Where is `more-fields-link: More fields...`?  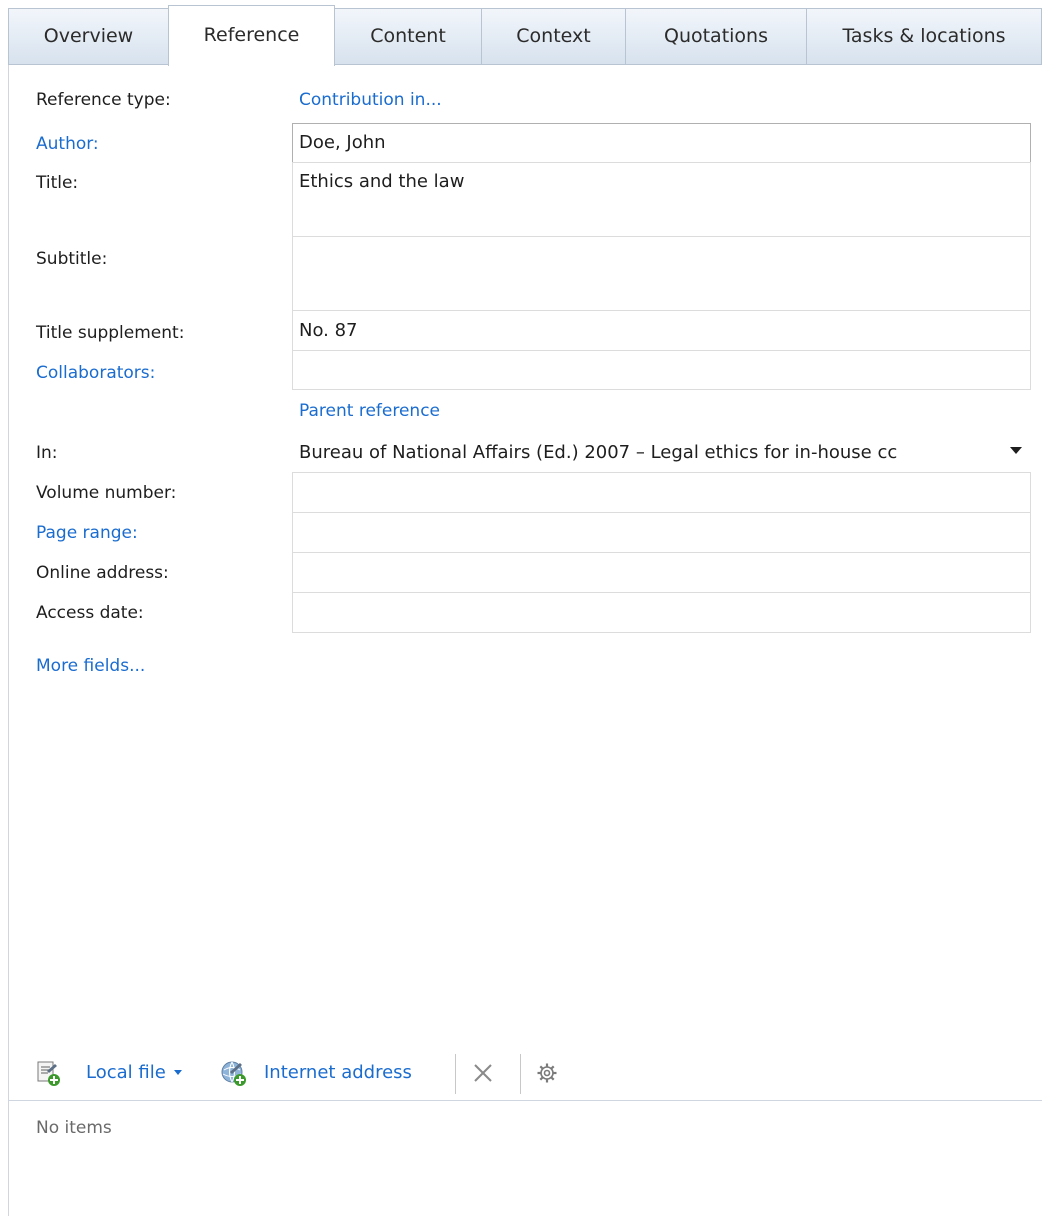
more-fields-link: More fields... is located at coordinates (90, 666).